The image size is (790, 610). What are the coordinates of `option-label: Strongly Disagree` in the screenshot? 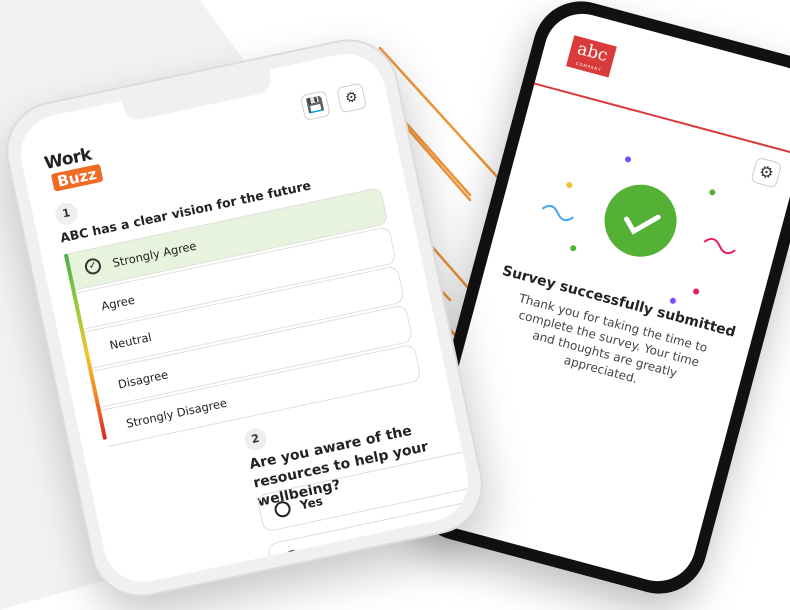 It's located at (176, 413).